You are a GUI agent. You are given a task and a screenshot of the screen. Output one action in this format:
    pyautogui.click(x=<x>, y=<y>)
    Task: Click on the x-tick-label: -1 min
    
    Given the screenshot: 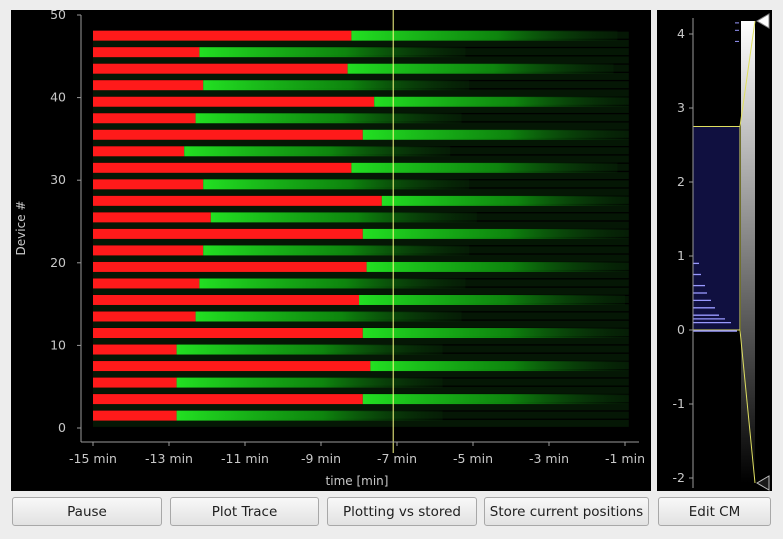 What is the action you would take?
    pyautogui.click(x=625, y=458)
    